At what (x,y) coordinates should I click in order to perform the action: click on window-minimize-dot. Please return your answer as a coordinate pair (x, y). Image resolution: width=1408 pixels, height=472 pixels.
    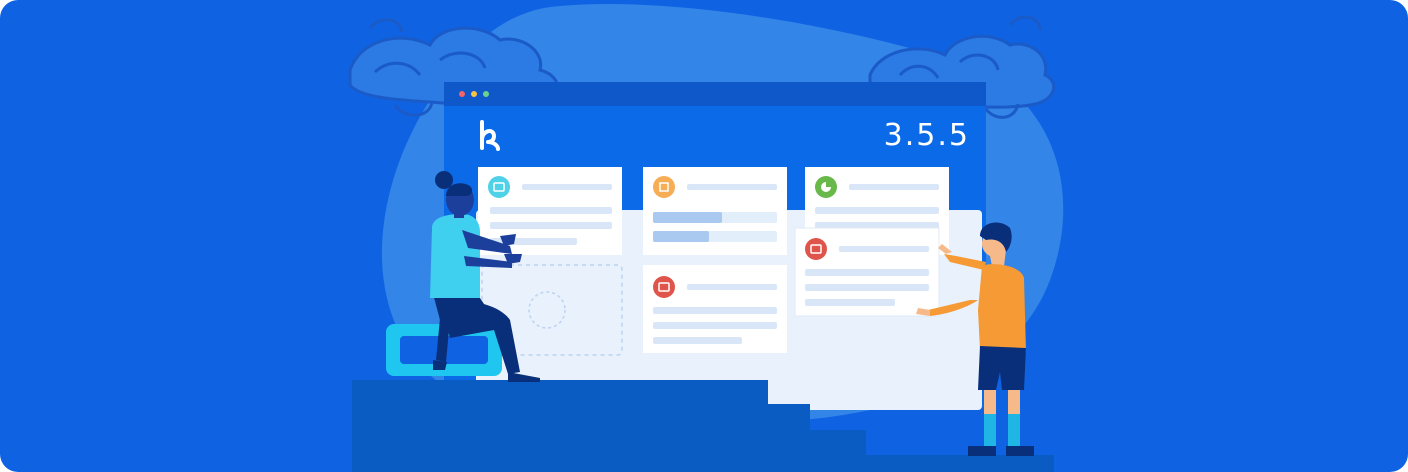
    Looking at the image, I should click on (474, 94).